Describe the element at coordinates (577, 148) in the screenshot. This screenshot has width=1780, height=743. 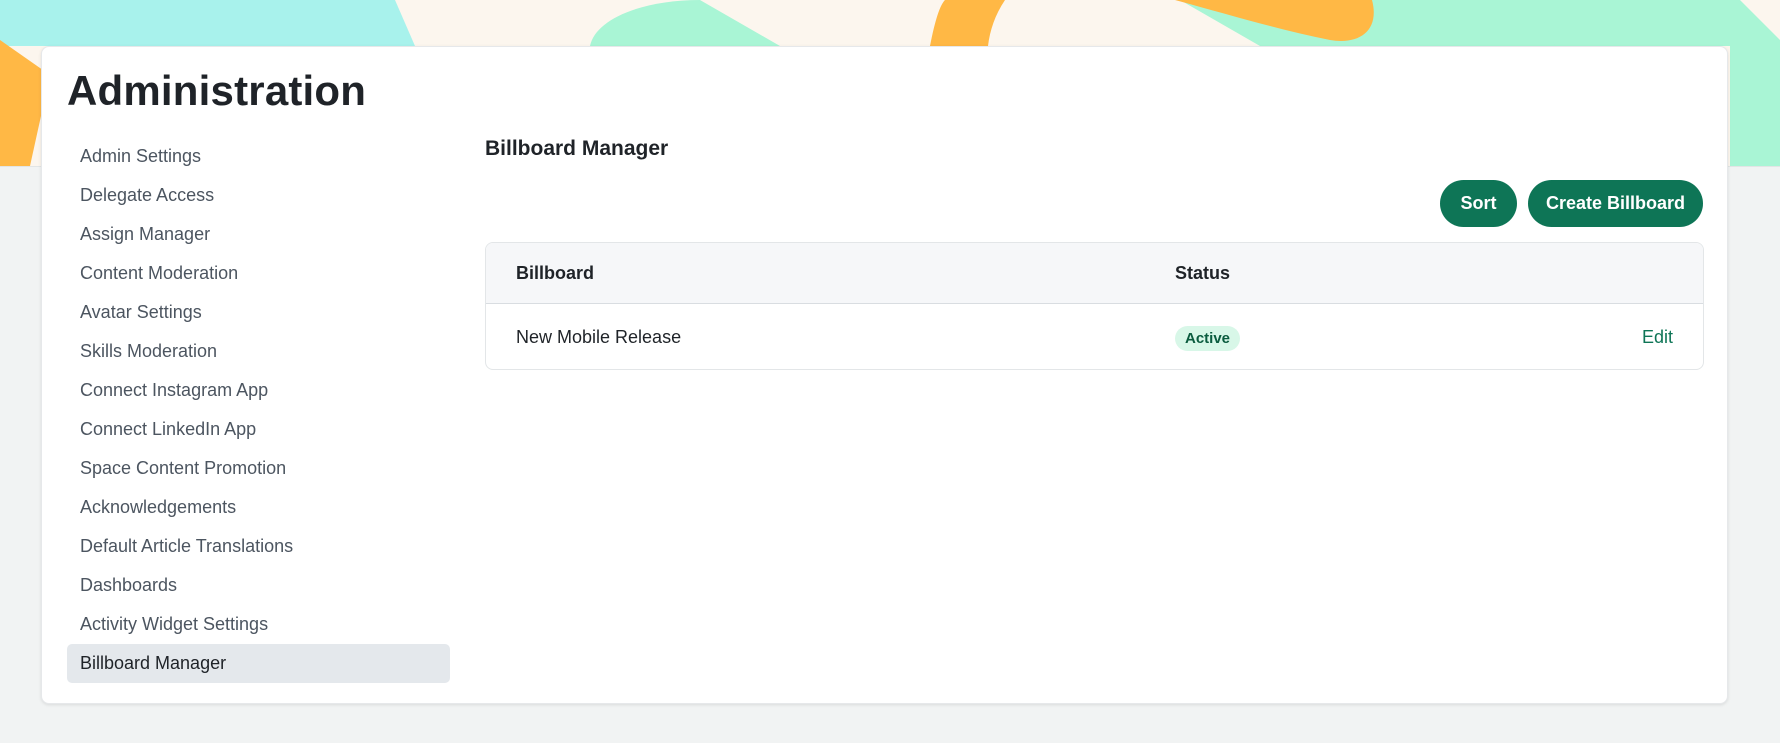
I see `section-title: Billboard Manager` at that location.